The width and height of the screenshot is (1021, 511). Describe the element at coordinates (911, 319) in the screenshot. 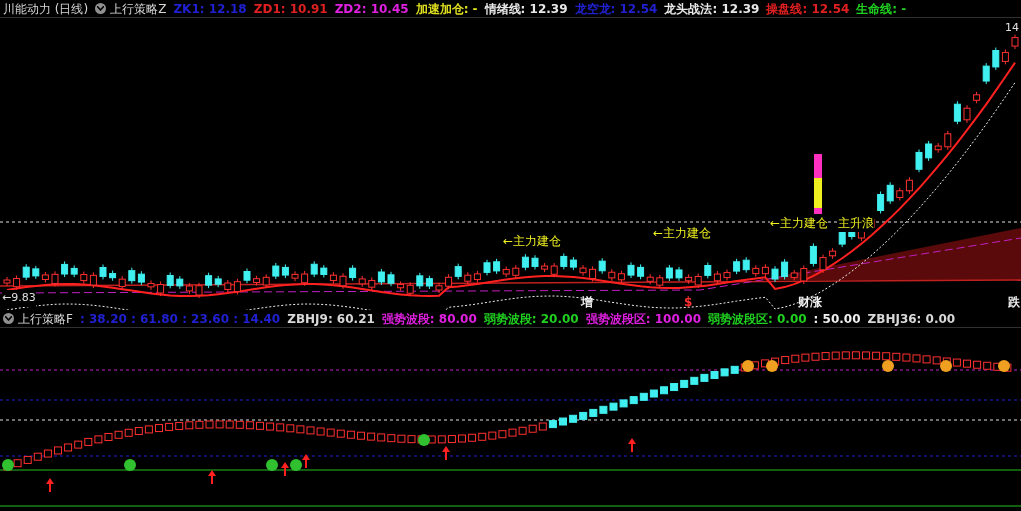

I see `indicator-value: ZBHJ36: 0.00` at that location.